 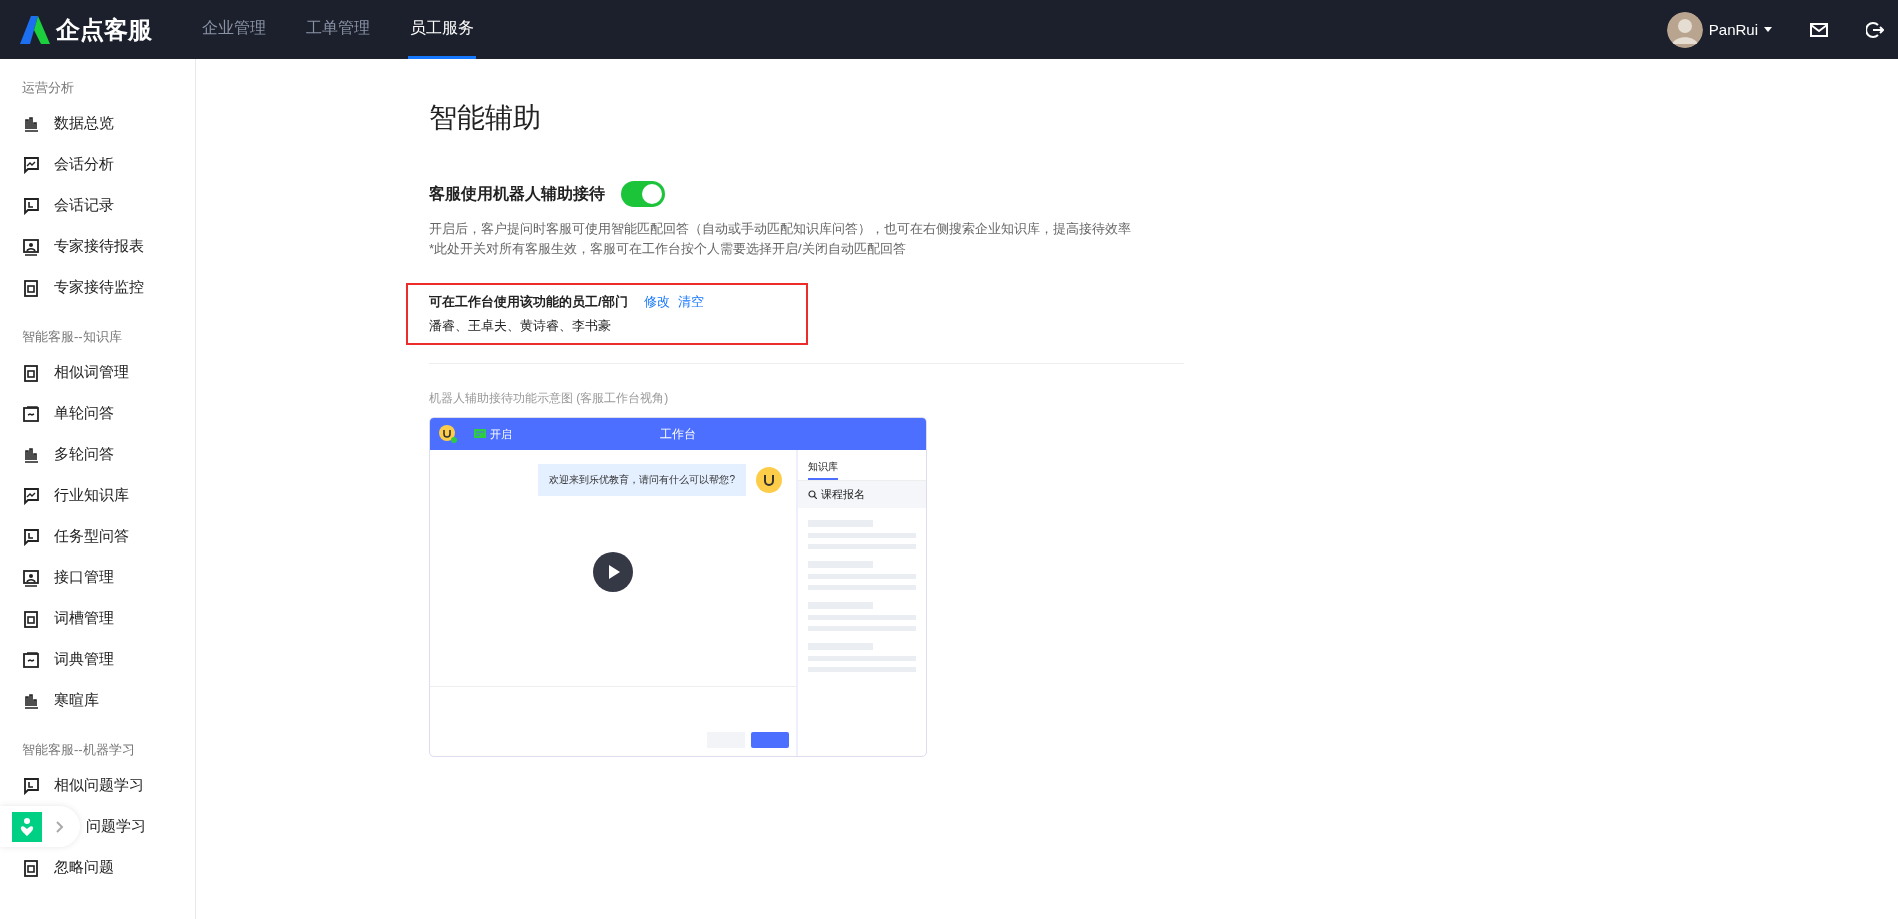 What do you see at coordinates (1733, 29) in the screenshot?
I see `user-menu: PanRui` at bounding box center [1733, 29].